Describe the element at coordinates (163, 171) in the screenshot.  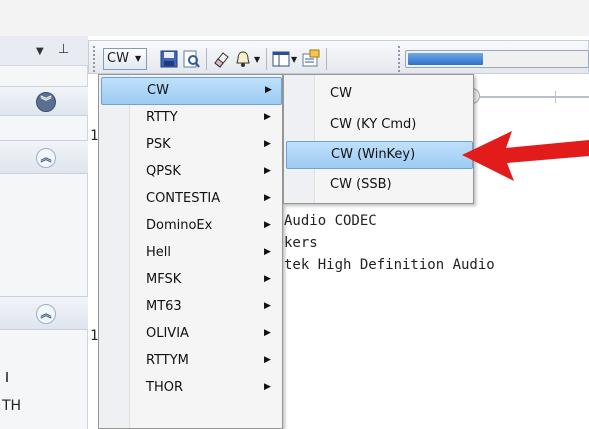
I see `menu-item-label: QPSK` at that location.